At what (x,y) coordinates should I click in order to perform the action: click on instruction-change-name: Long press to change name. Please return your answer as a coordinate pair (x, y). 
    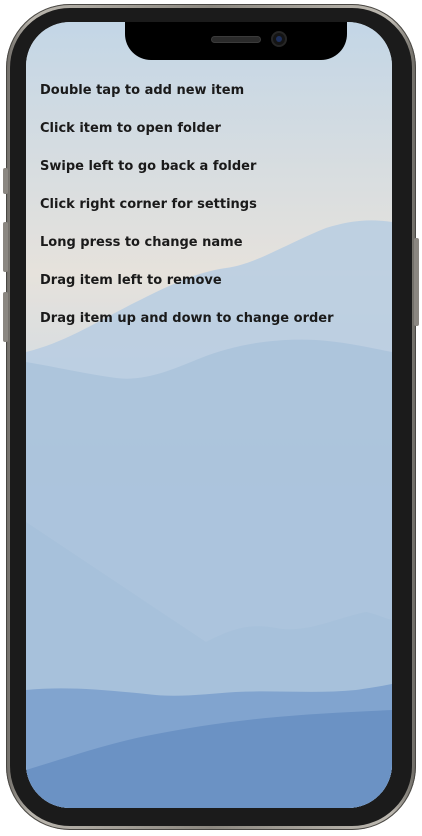
    Looking at the image, I should click on (141, 242).